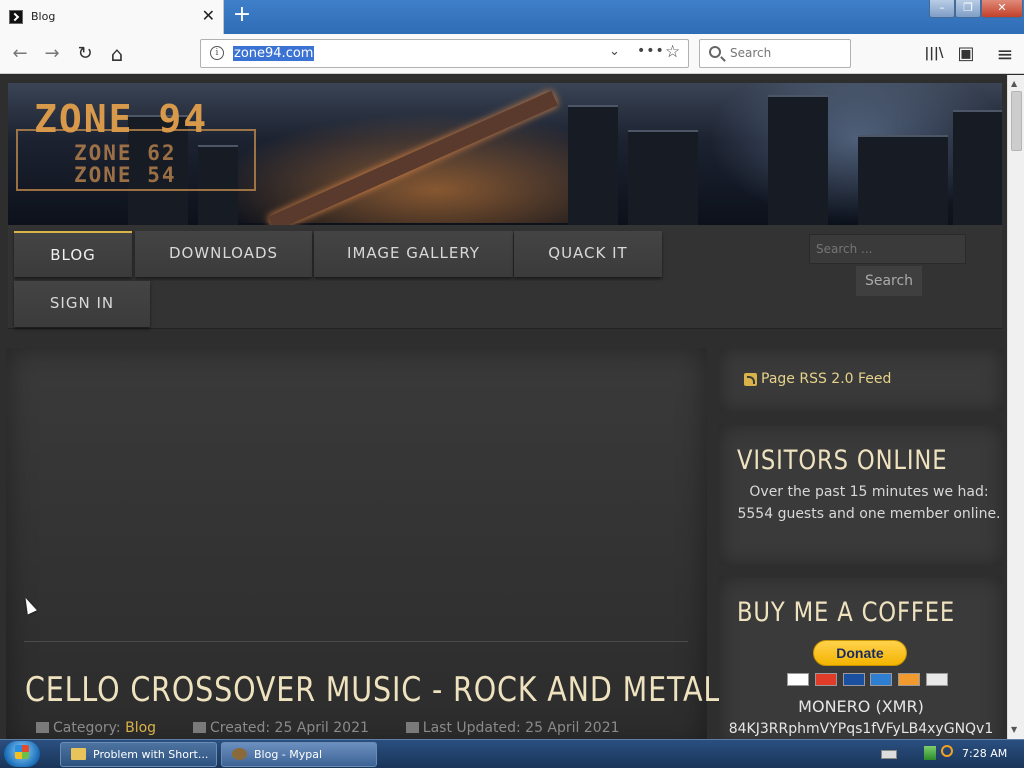  Describe the element at coordinates (217, 53) in the screenshot. I see `site-info-icon: i` at that location.